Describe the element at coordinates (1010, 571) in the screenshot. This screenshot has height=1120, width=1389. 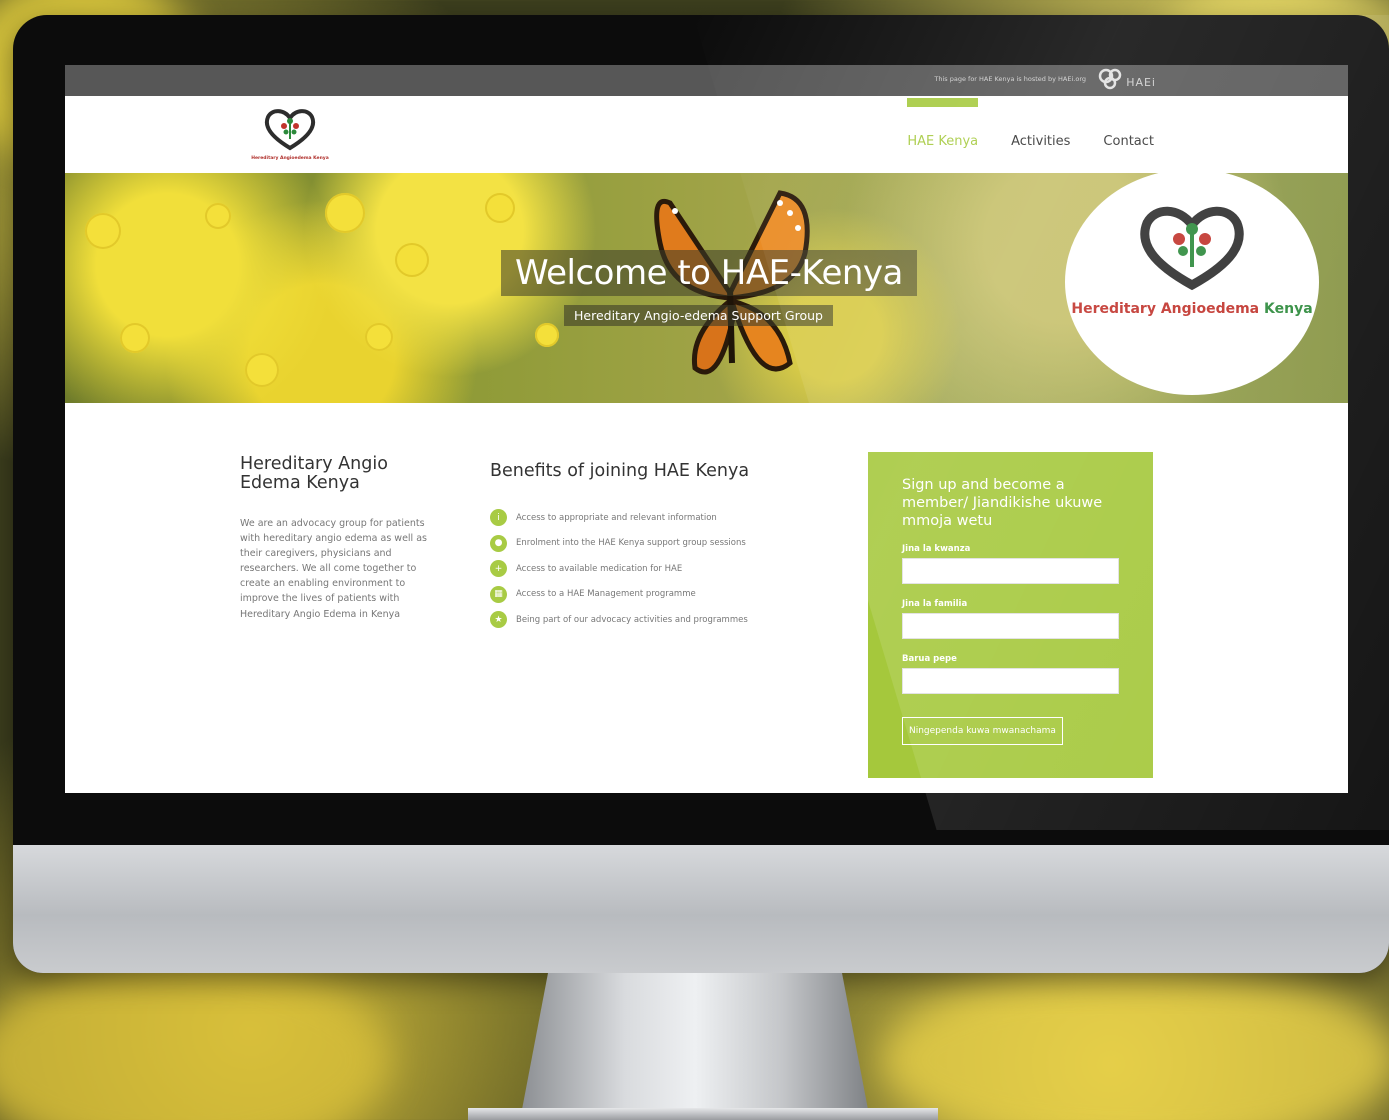
I see `first-name-field` at that location.